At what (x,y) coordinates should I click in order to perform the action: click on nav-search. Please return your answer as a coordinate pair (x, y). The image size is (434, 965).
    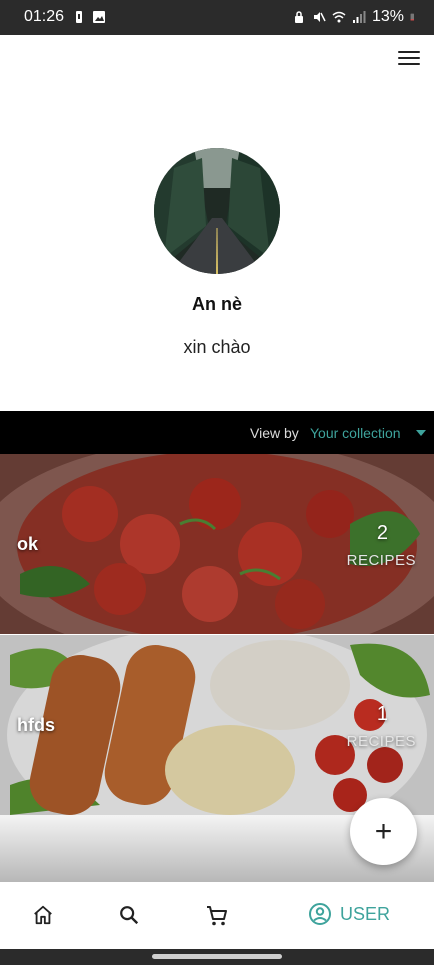
    Looking at the image, I should click on (129, 917).